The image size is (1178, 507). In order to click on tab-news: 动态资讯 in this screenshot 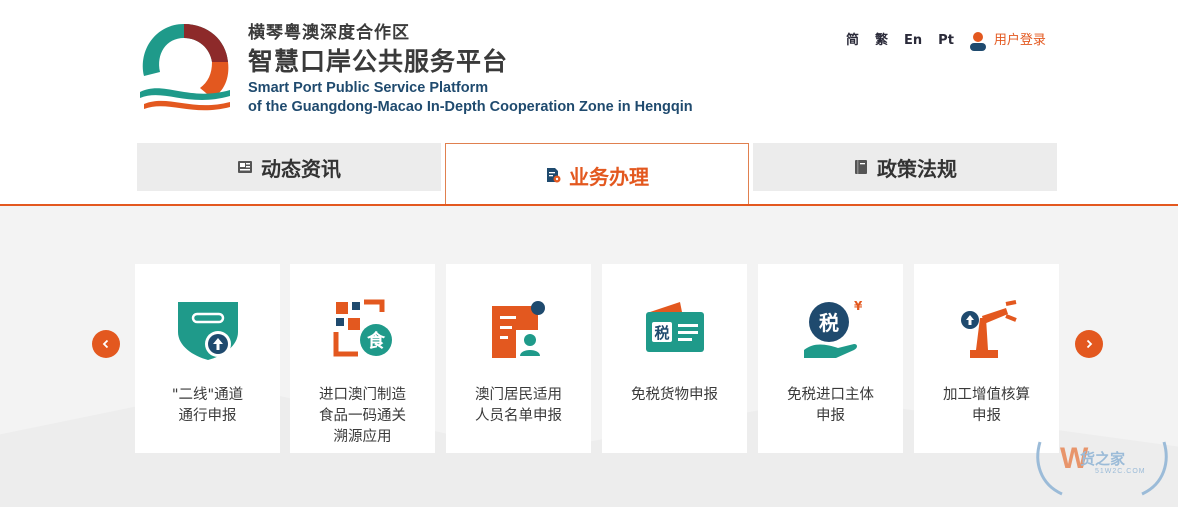, I will do `click(289, 167)`.